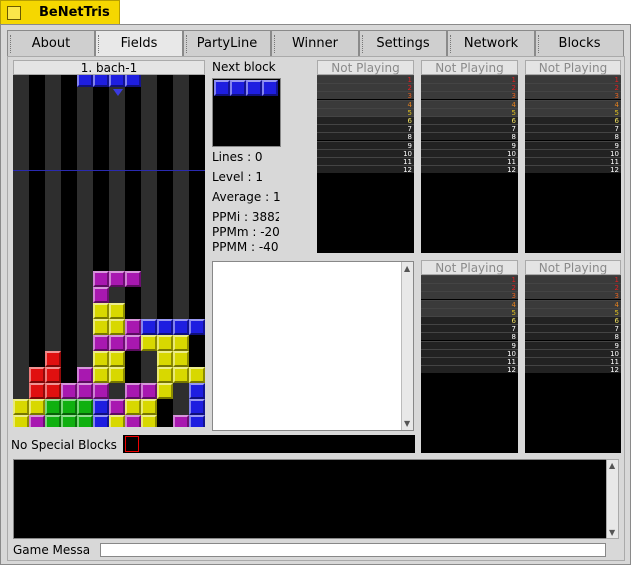  I want to click on tab-label: Fields, so click(139, 43).